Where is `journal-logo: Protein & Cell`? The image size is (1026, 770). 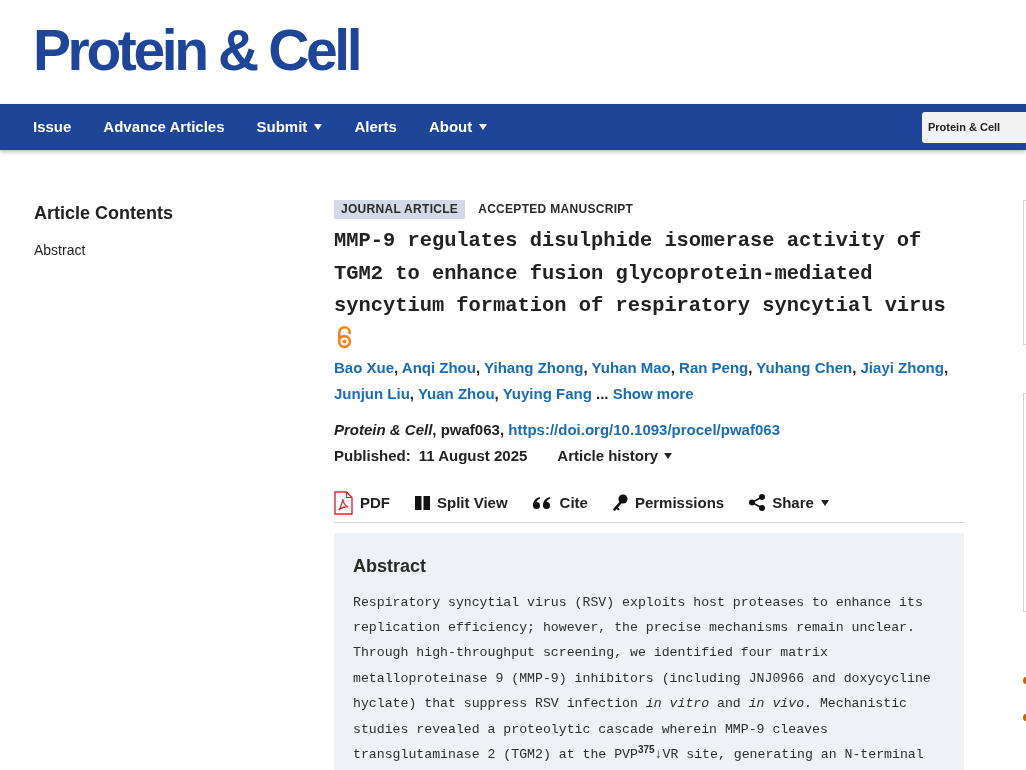 journal-logo: Protein & Cell is located at coordinates (196, 50).